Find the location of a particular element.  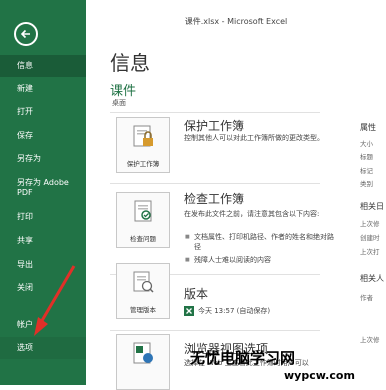

page-title: 信息 is located at coordinates (130, 63).